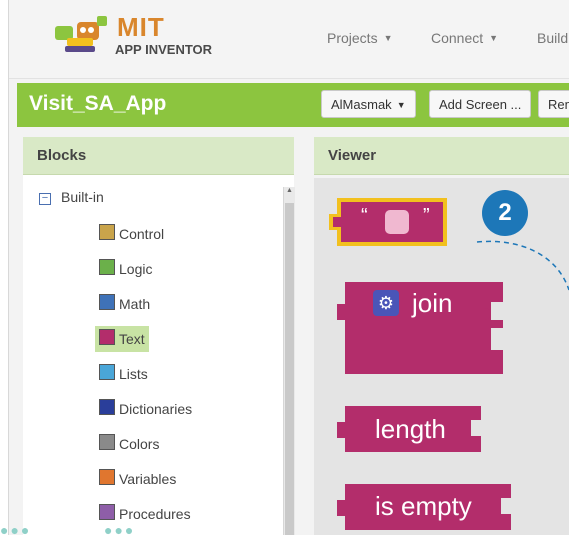  What do you see at coordinates (423, 506) in the screenshot?
I see `is-empty-label: is empty` at bounding box center [423, 506].